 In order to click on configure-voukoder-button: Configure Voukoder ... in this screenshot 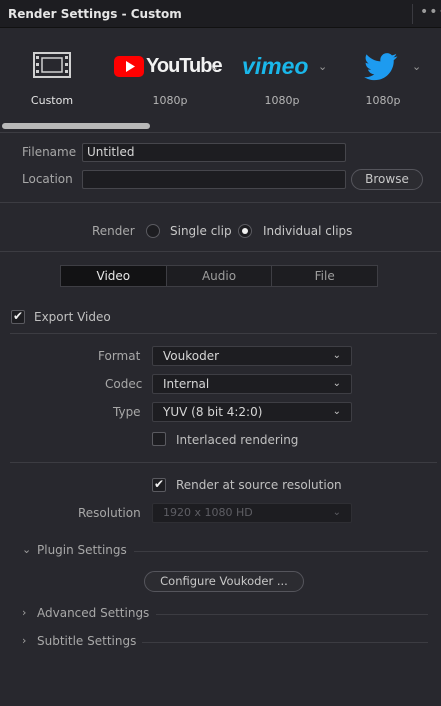, I will do `click(224, 581)`.